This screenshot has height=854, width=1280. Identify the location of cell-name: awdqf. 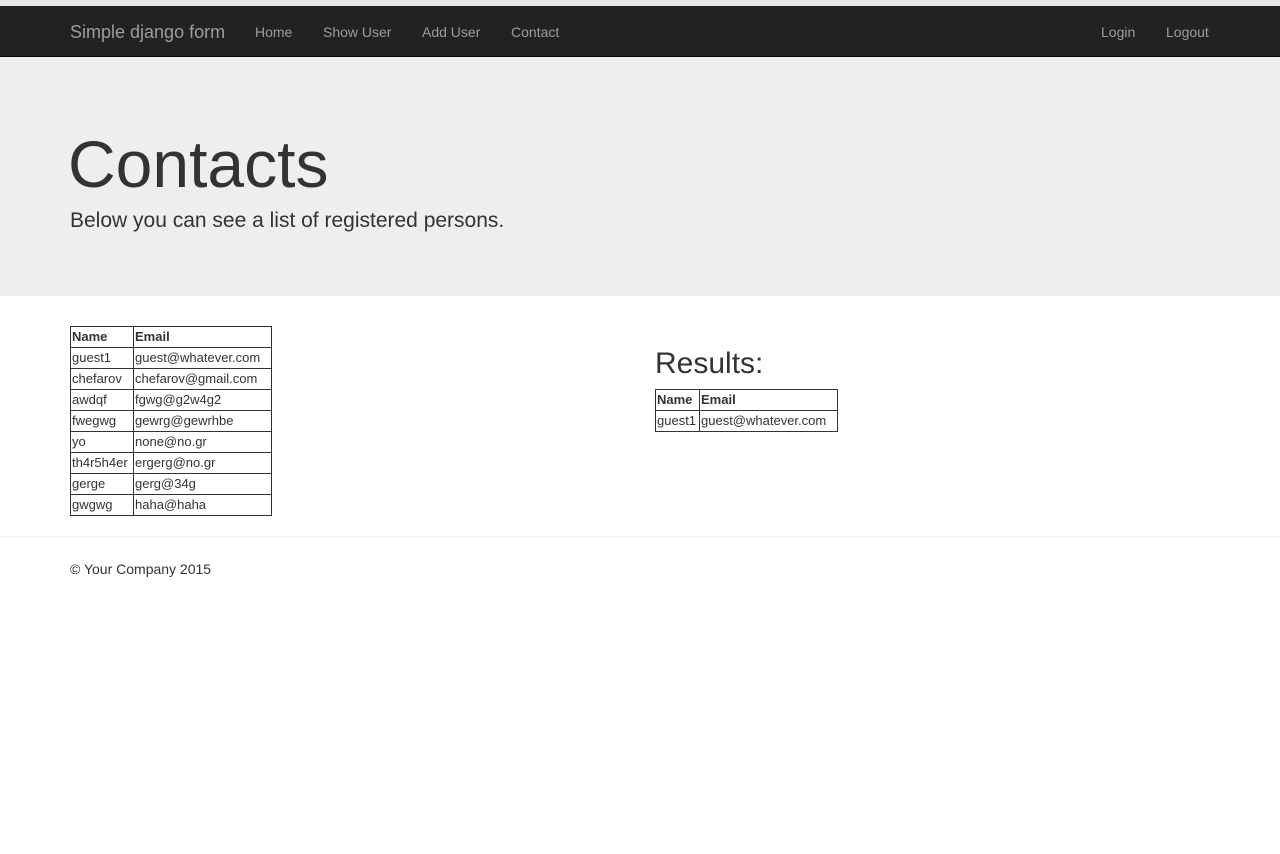
(102, 400).